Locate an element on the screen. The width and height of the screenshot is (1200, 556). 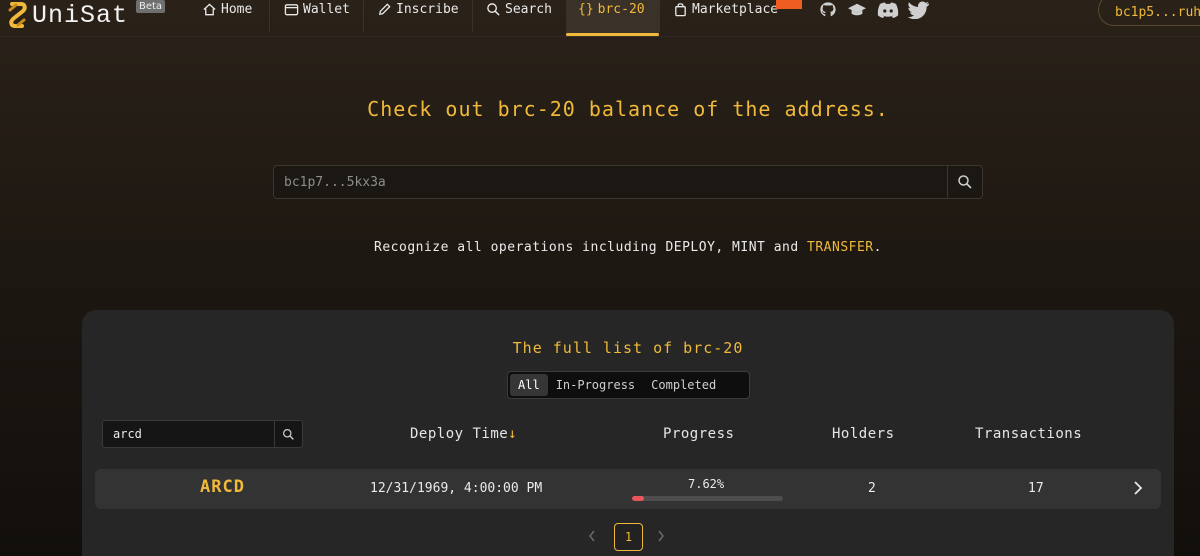
page-number-current: 1 is located at coordinates (628, 537).